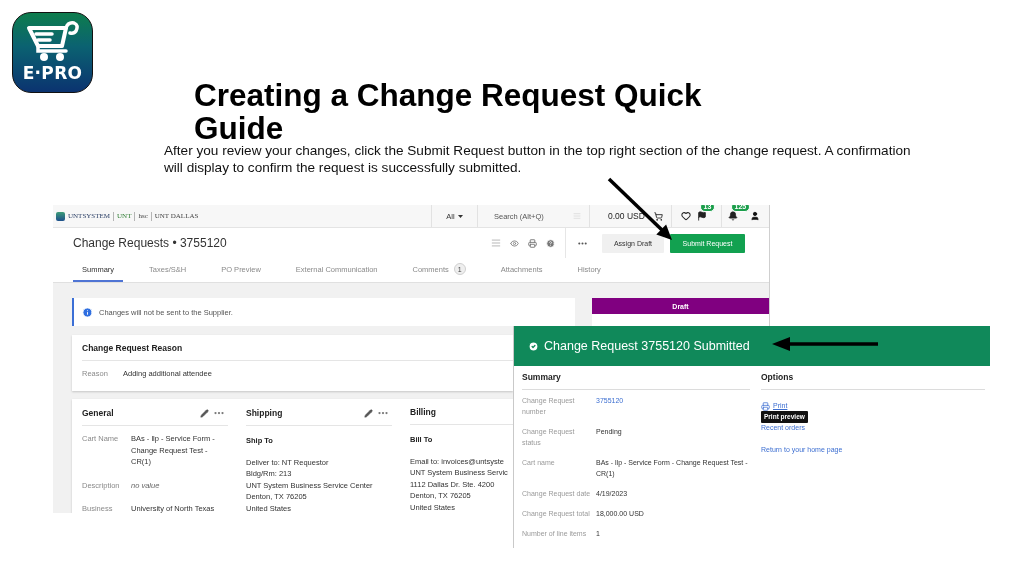  Describe the element at coordinates (423, 412) in the screenshot. I see `section-title: Billing` at that location.